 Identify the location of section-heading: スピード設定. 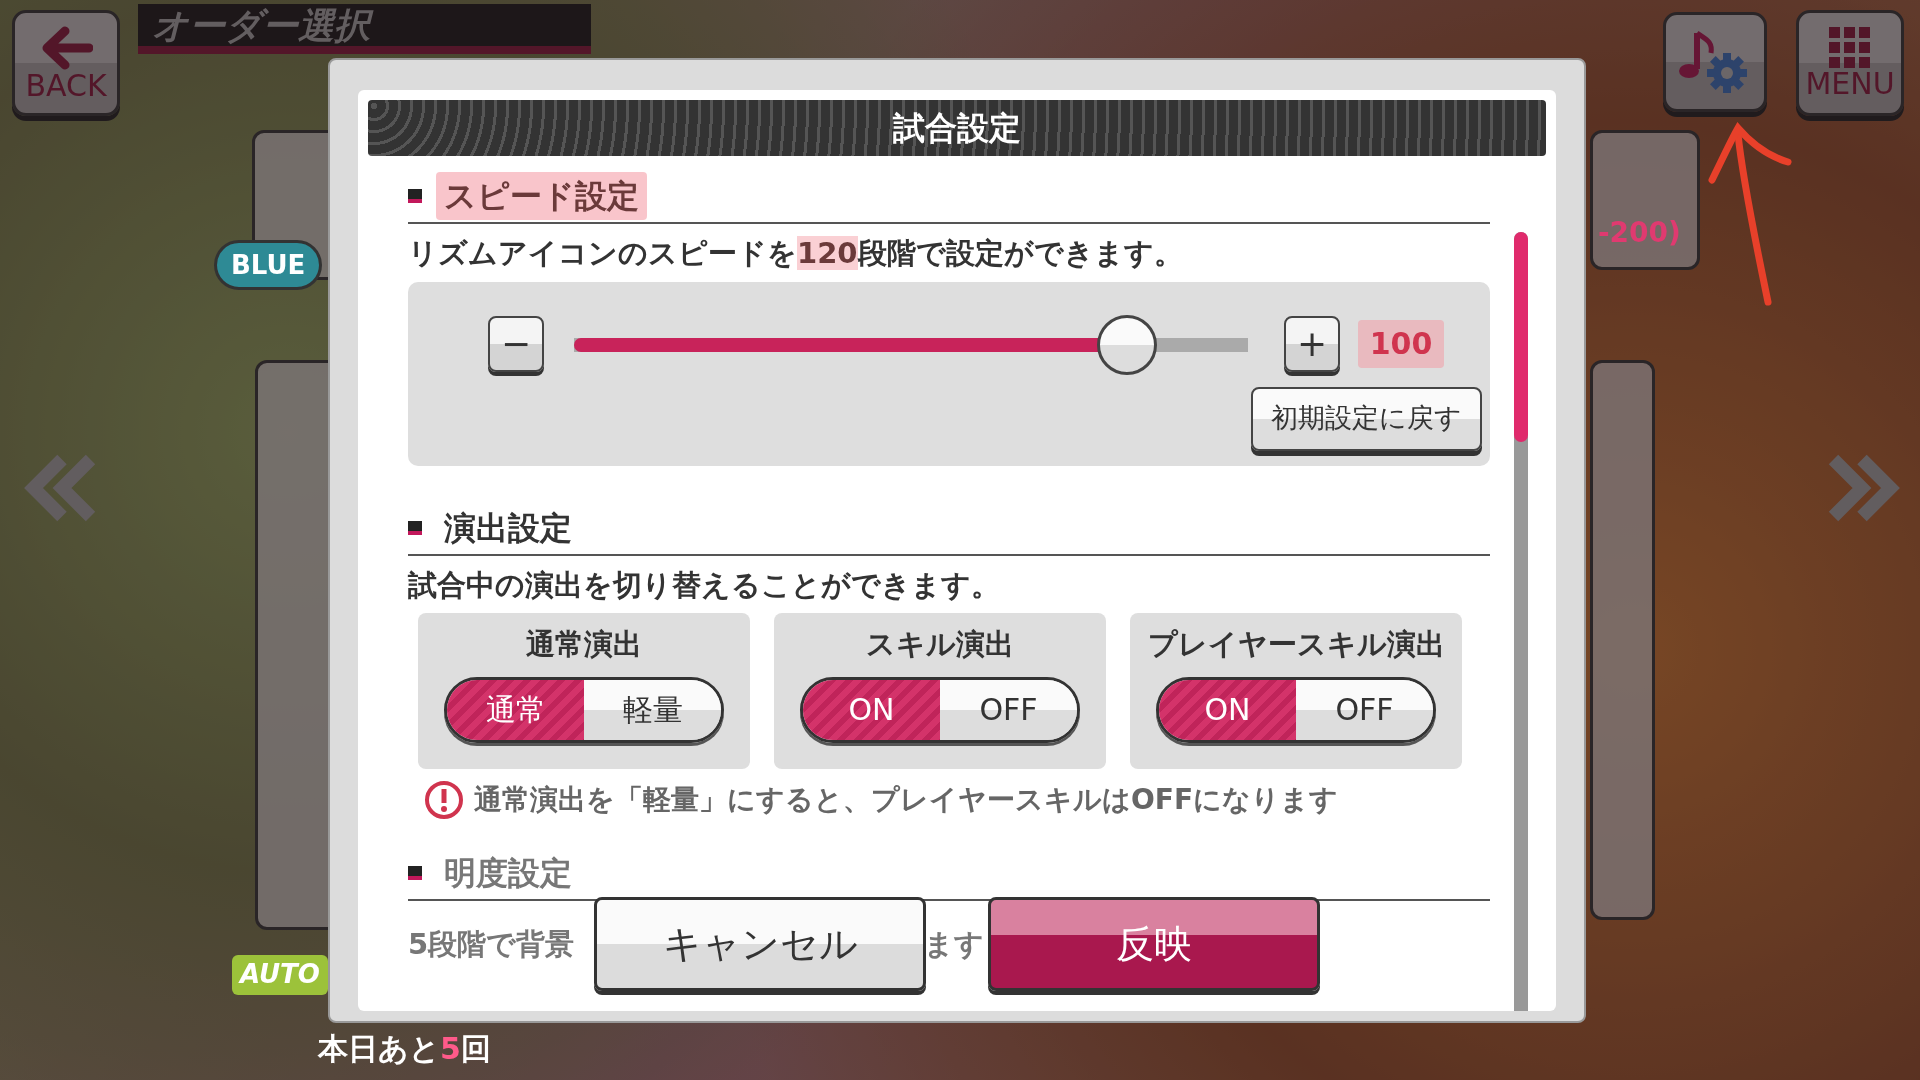
(541, 196).